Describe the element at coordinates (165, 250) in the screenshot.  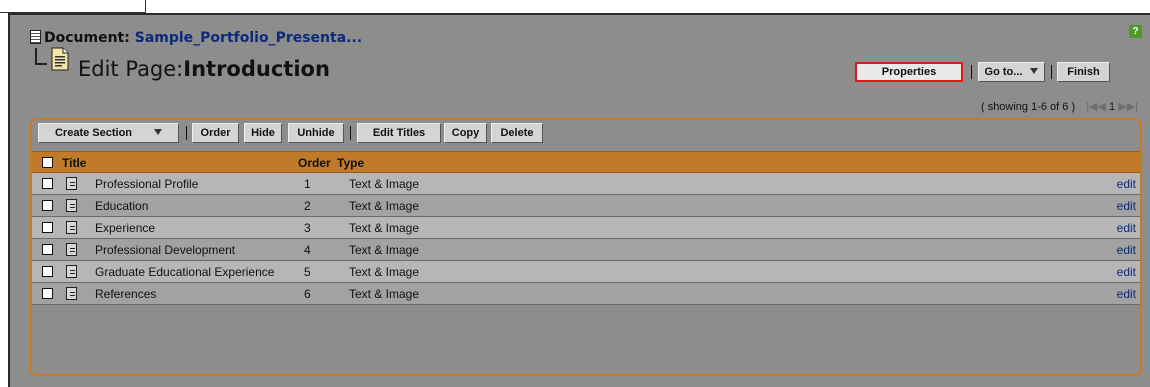
I see `row-title: Professional Development` at that location.